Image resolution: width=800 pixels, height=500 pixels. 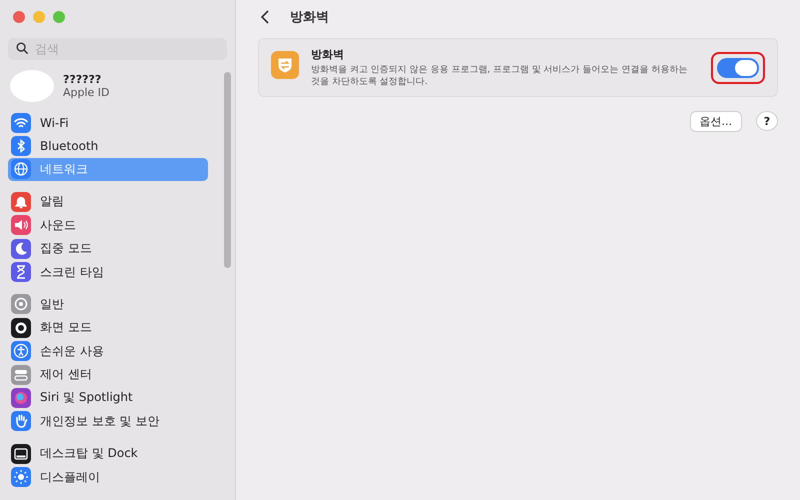 What do you see at coordinates (767, 121) in the screenshot?
I see `help-button: ?` at bounding box center [767, 121].